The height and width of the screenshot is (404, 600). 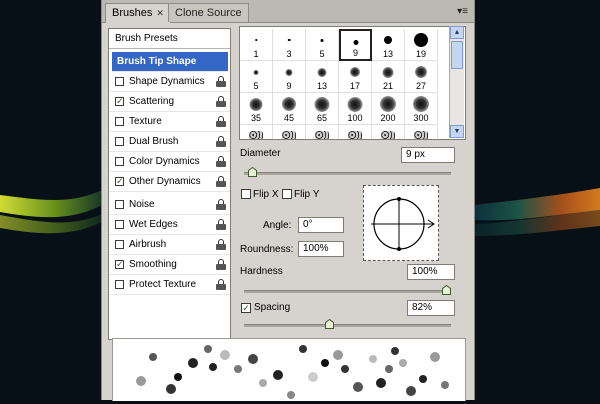 I want to click on tab-brushes: Brushes ✕, so click(x=138, y=13).